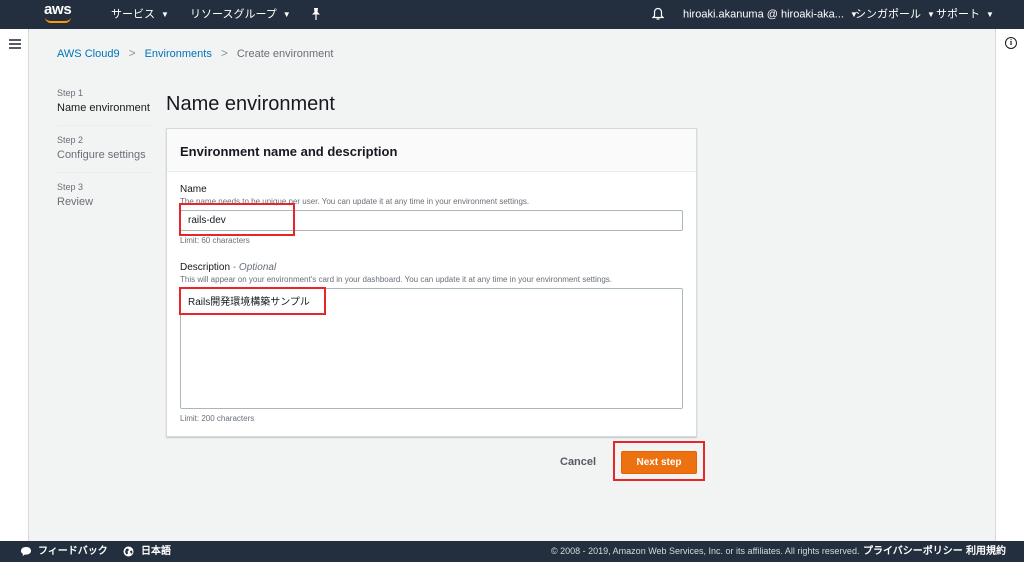  What do you see at coordinates (70, 187) in the screenshot?
I see `step-number: Step 3` at bounding box center [70, 187].